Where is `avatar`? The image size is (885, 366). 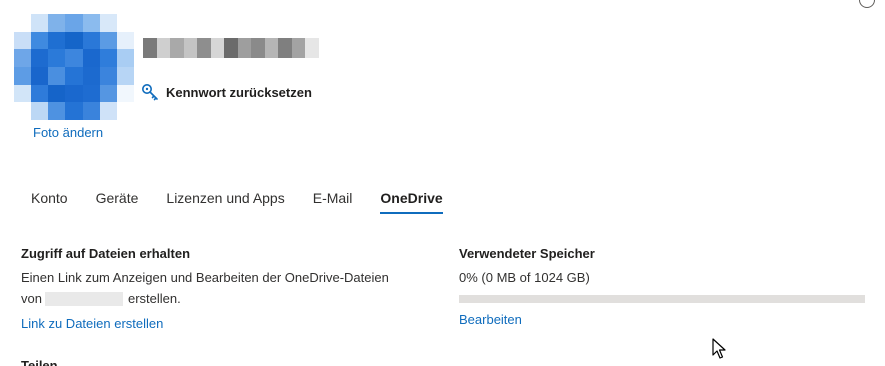
avatar is located at coordinates (74, 67).